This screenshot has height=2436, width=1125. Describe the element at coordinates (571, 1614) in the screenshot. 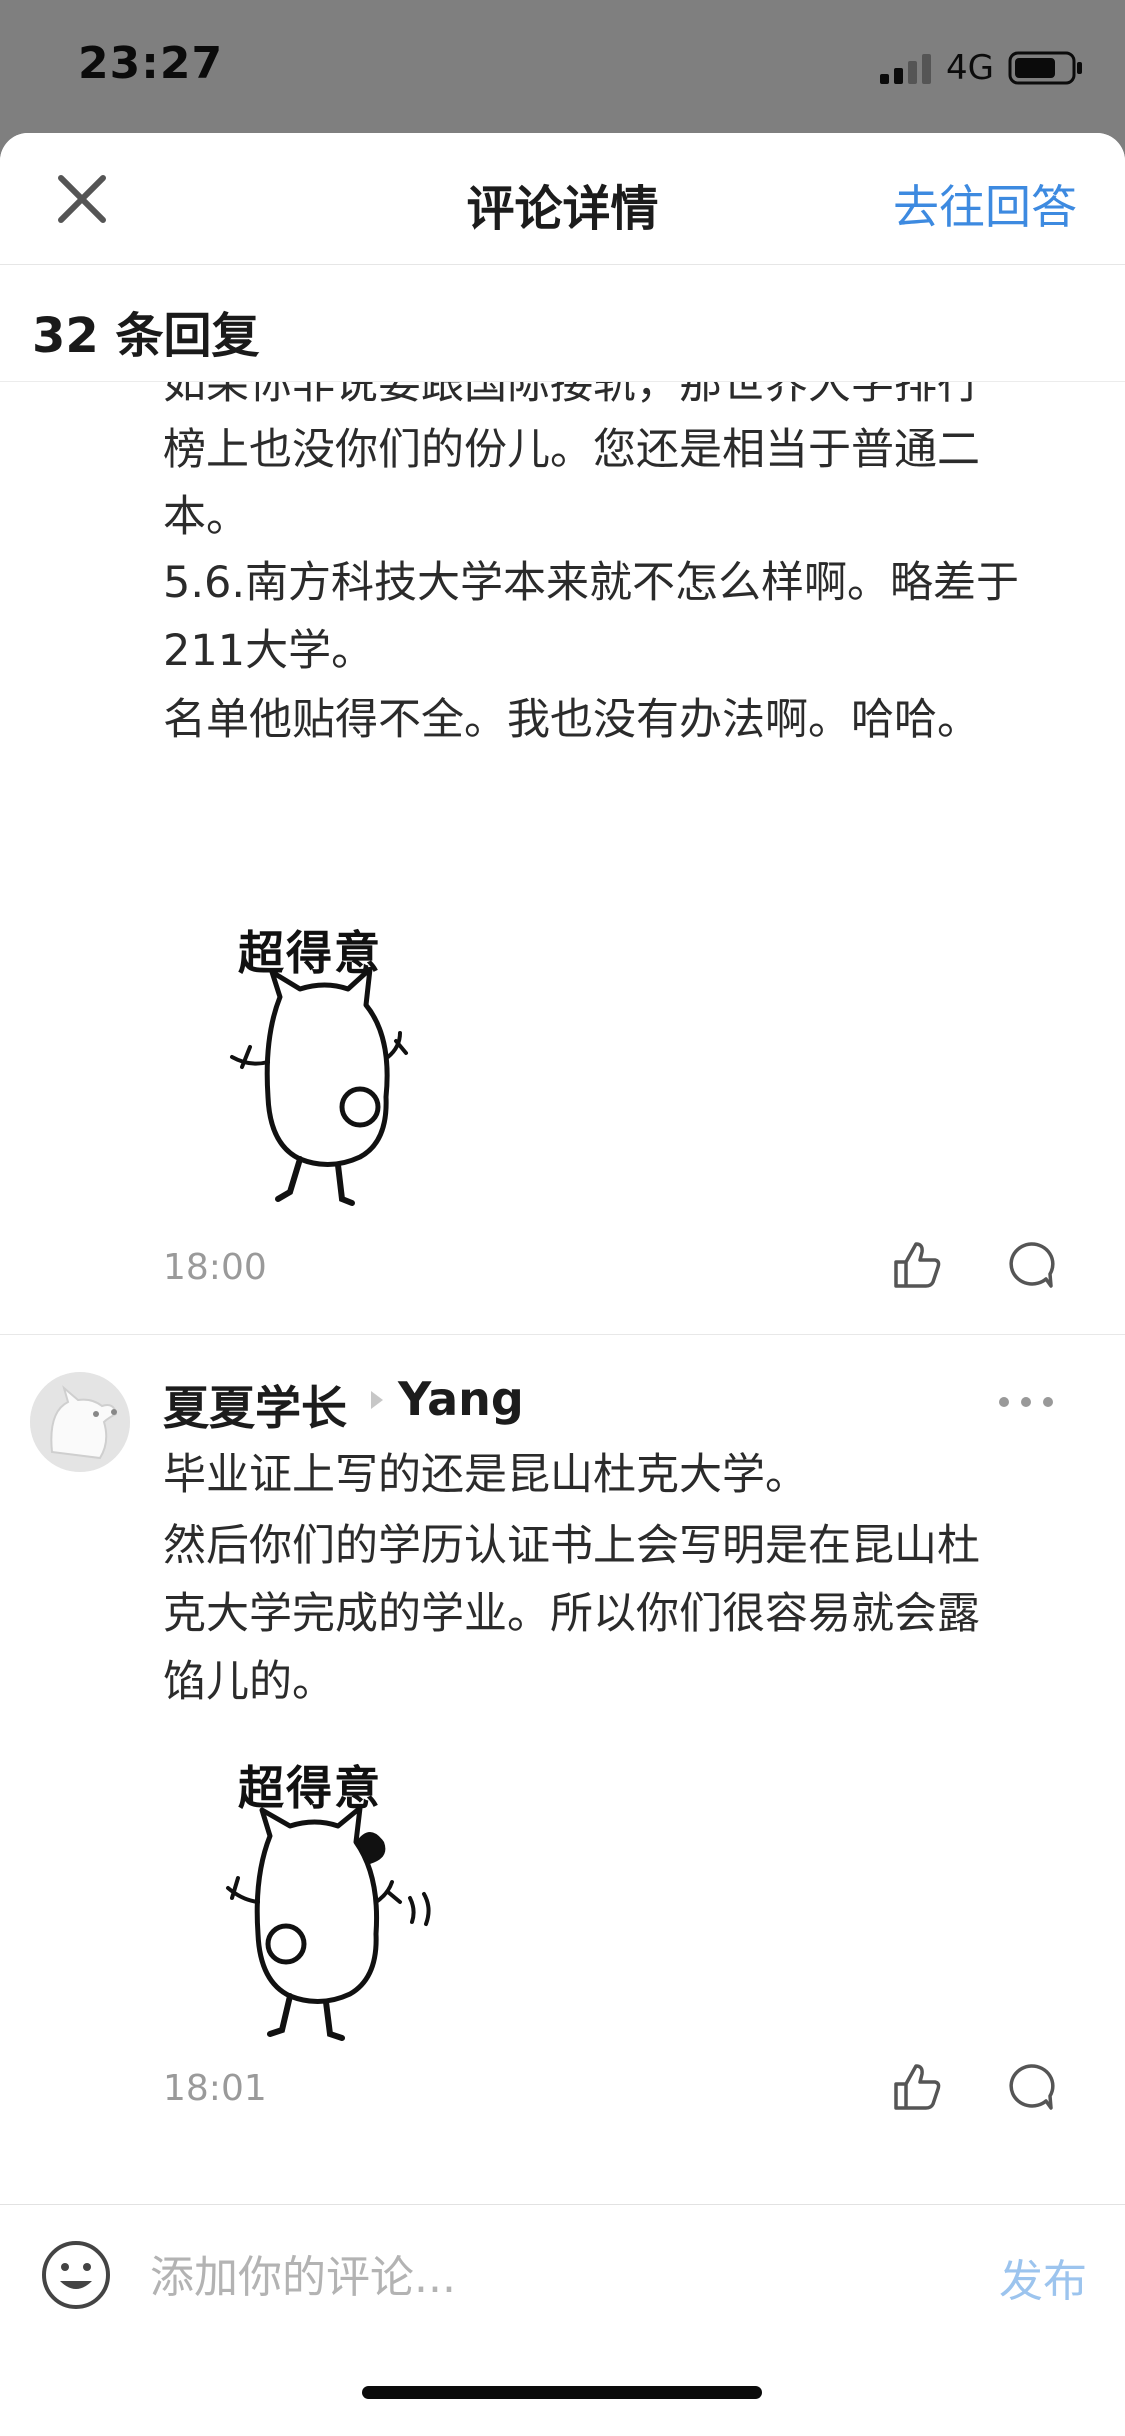

I see `comment-text-line: 克大学完成的学业。所以你们很容易就会露` at that location.